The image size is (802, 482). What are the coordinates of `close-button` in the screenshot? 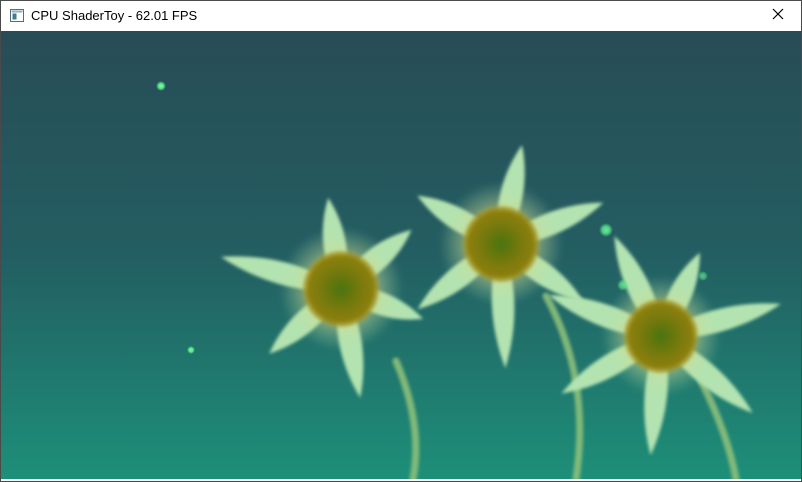 It's located at (778, 16).